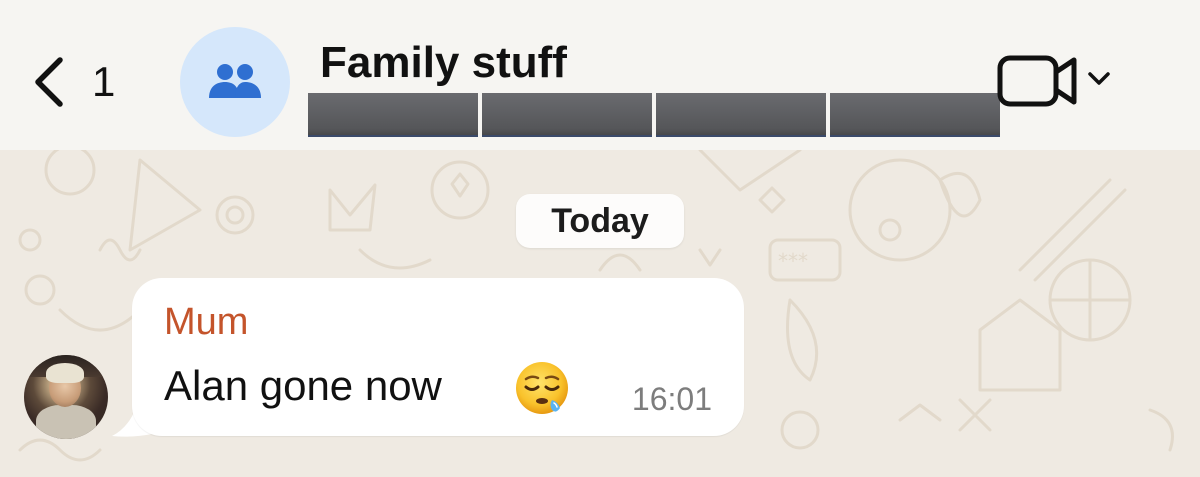 This screenshot has width=1200, height=477. I want to click on participants-list-redacted, so click(654, 115).